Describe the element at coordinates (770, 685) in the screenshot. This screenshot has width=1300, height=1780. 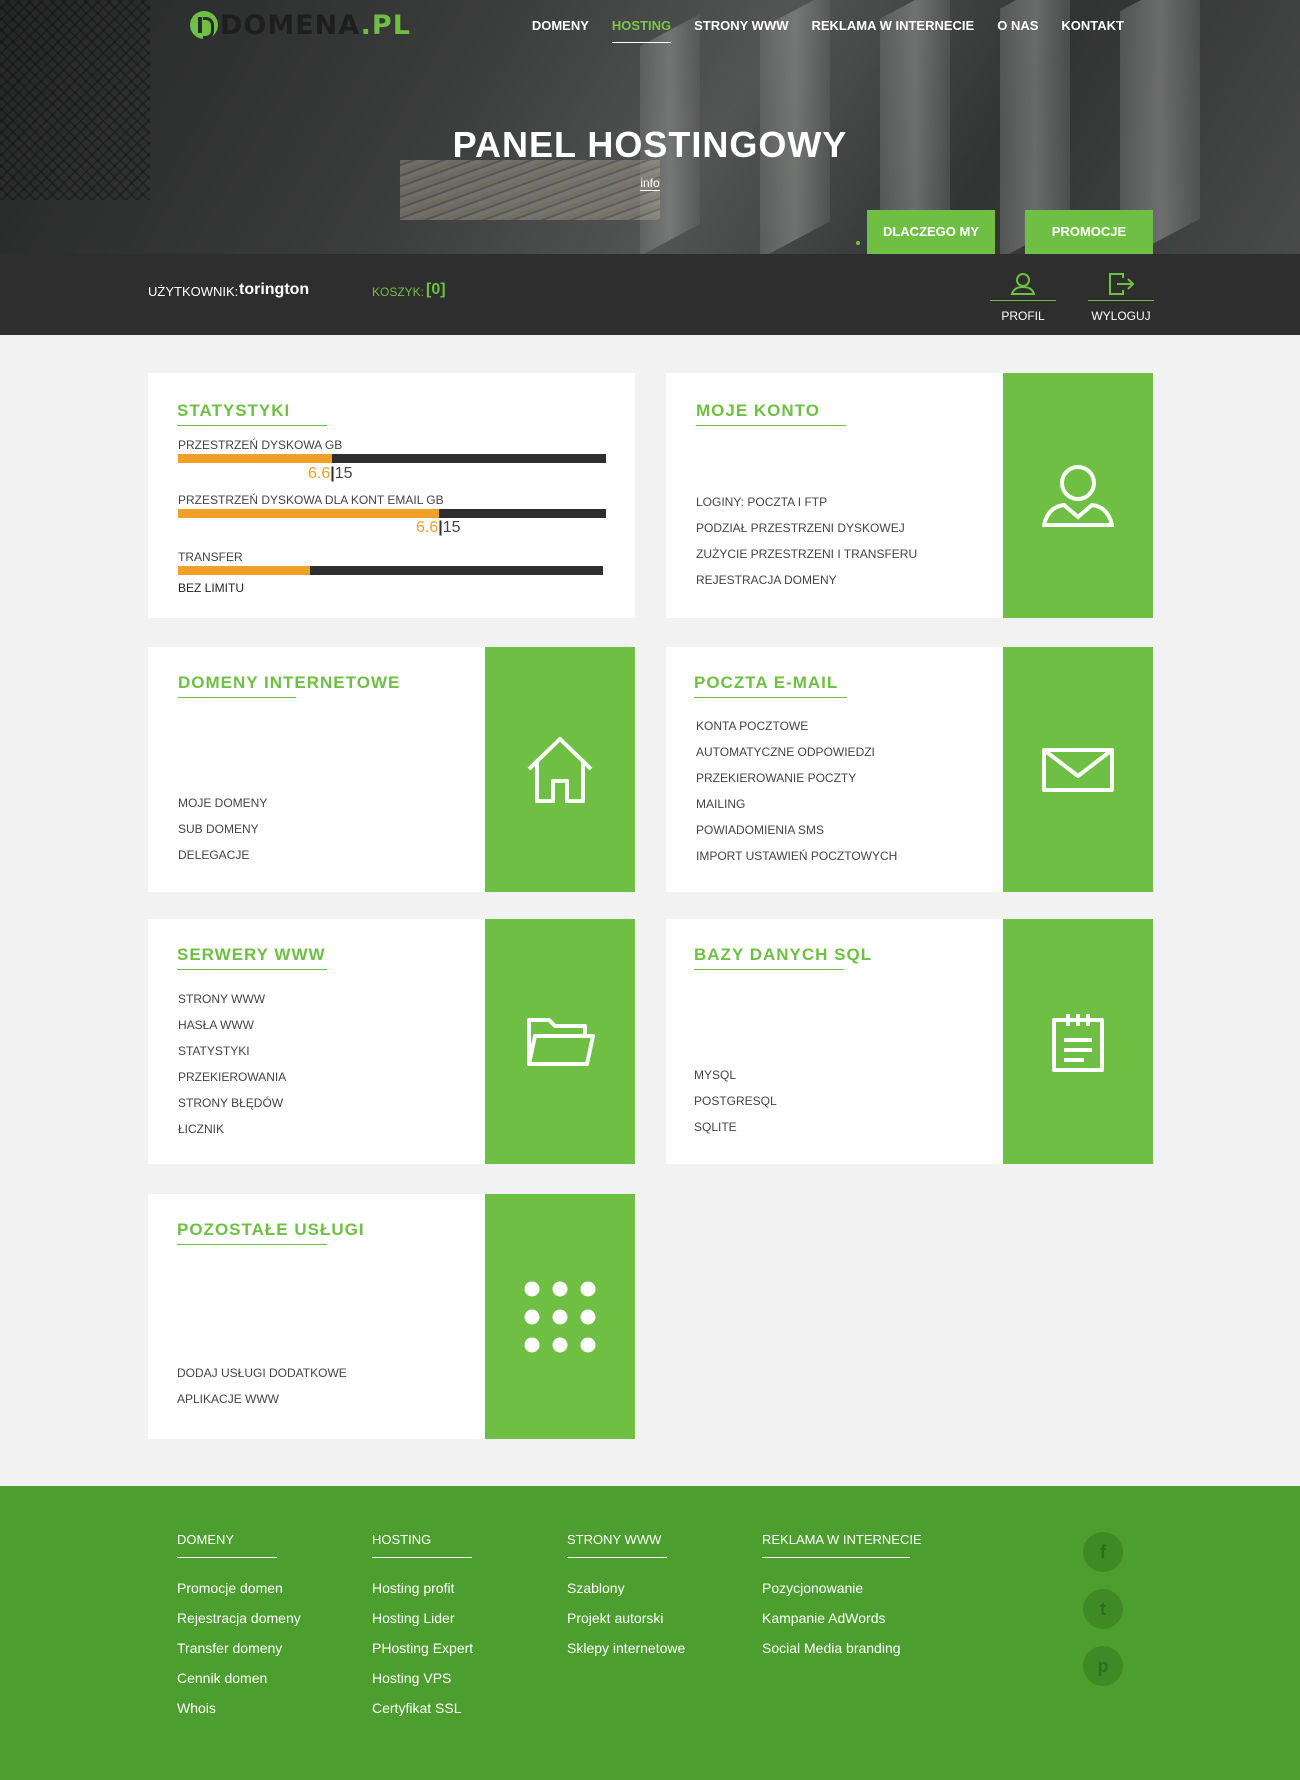
I see `mail-title: POCZTA E-MAIL` at that location.